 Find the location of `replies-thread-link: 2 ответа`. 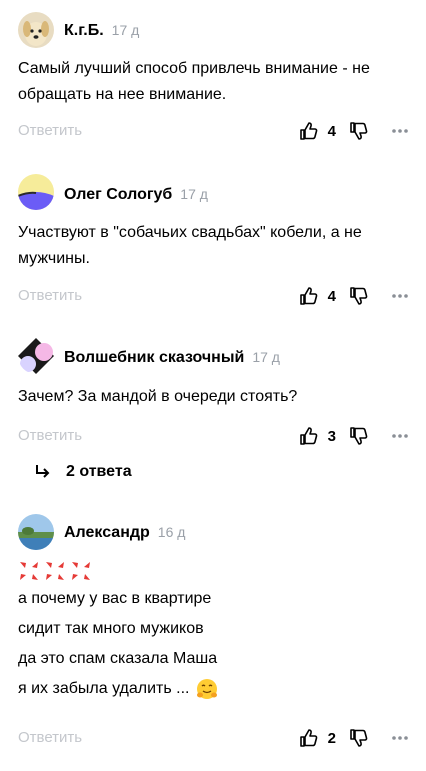

replies-thread-link: 2 ответа is located at coordinates (83, 472).